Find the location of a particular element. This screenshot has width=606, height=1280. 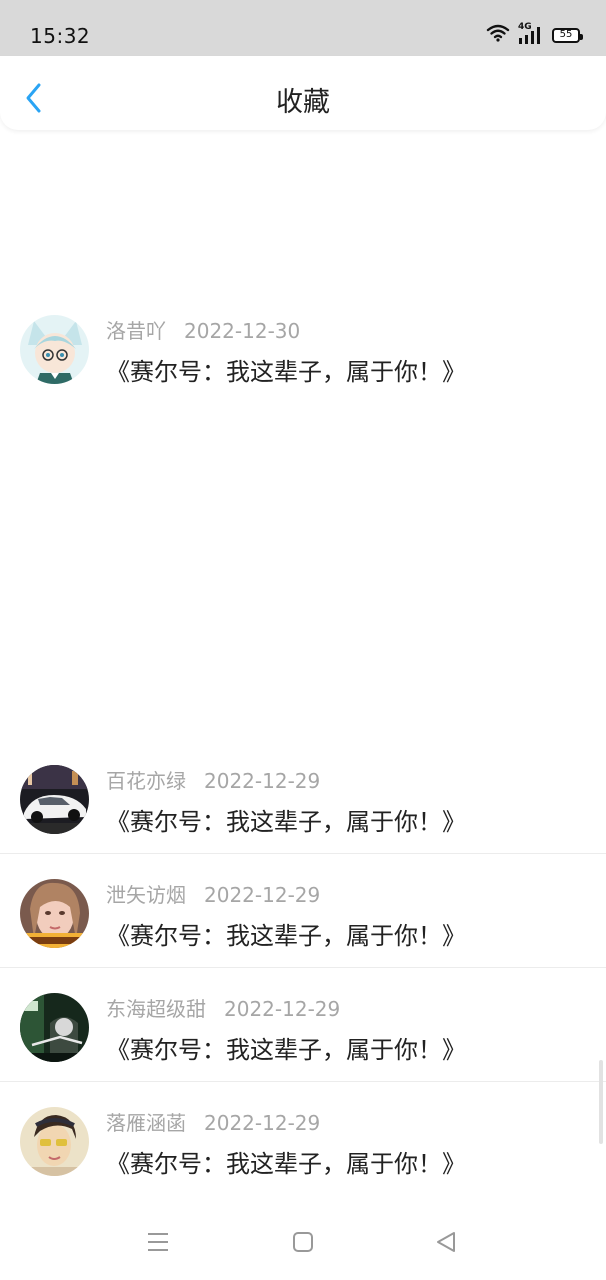

post-date: 2022-12-30 is located at coordinates (242, 331).